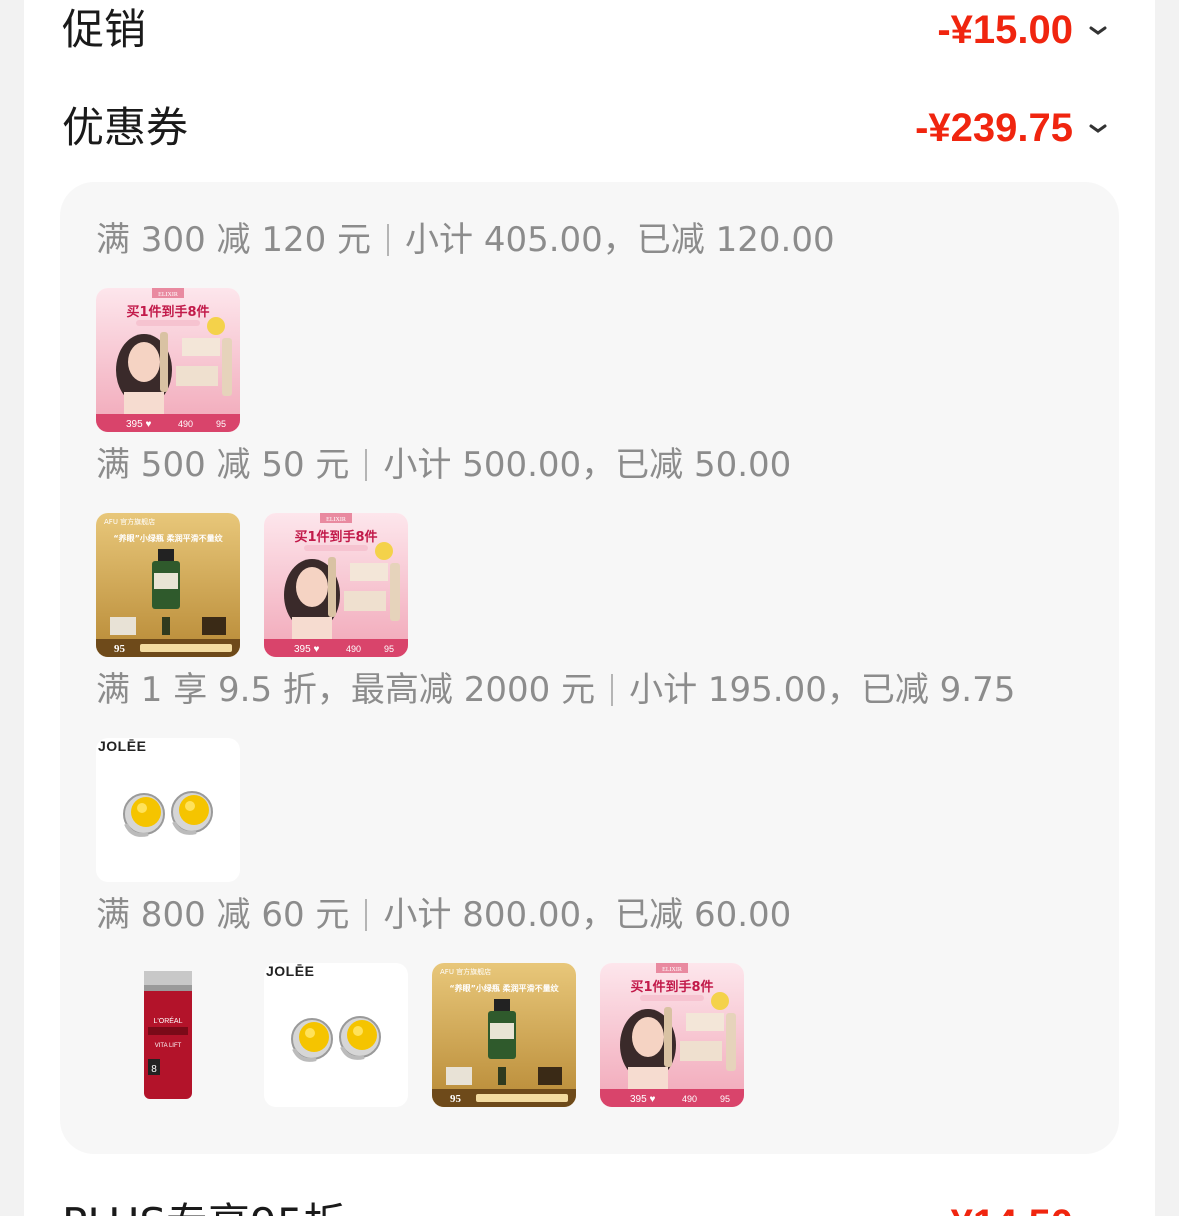 This screenshot has height=1216, width=1179. Describe the element at coordinates (223, 915) in the screenshot. I see `coupon-rule: 满 800 减 60 元` at that location.